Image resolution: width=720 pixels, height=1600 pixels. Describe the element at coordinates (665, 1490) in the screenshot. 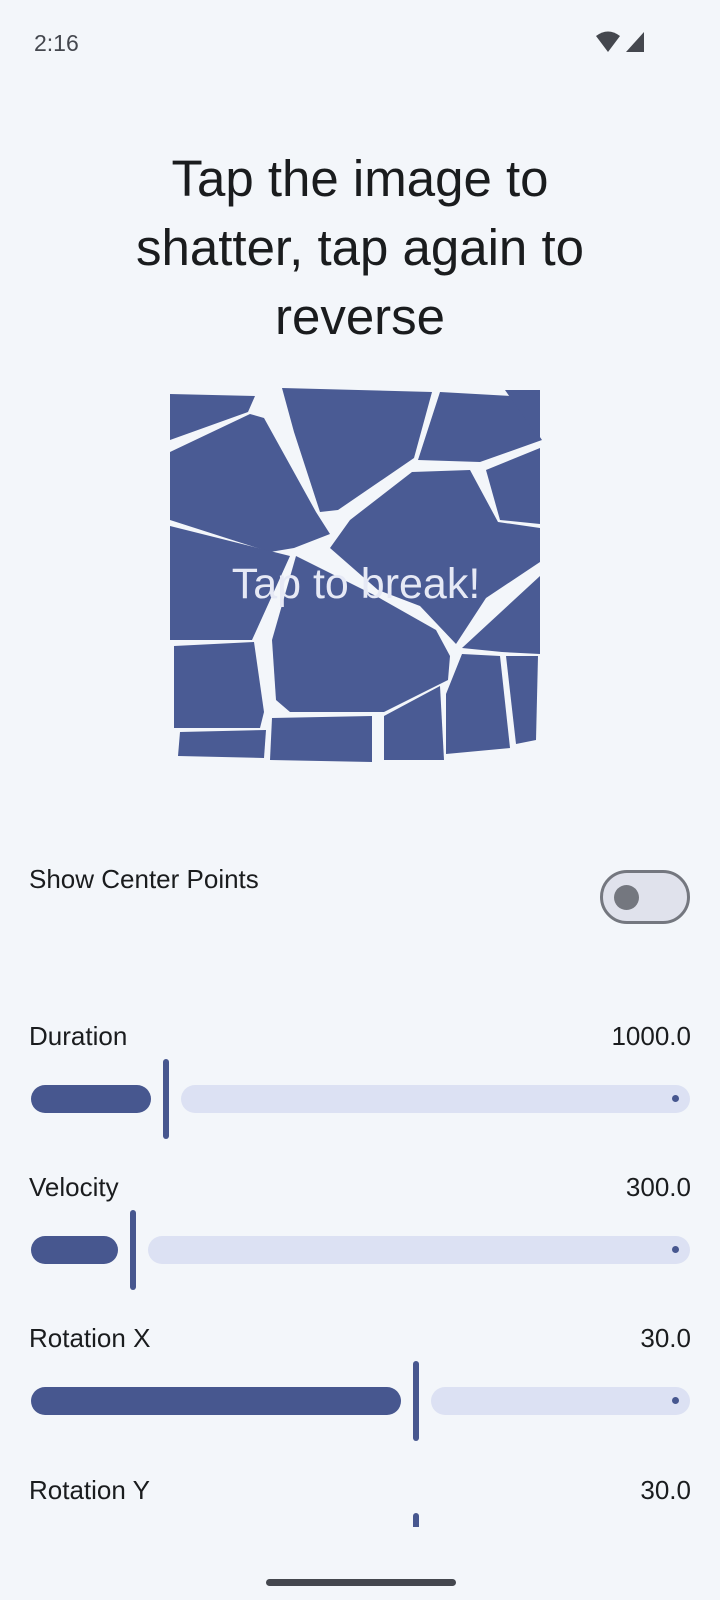

I see `rotation-y-value: 30.0` at that location.